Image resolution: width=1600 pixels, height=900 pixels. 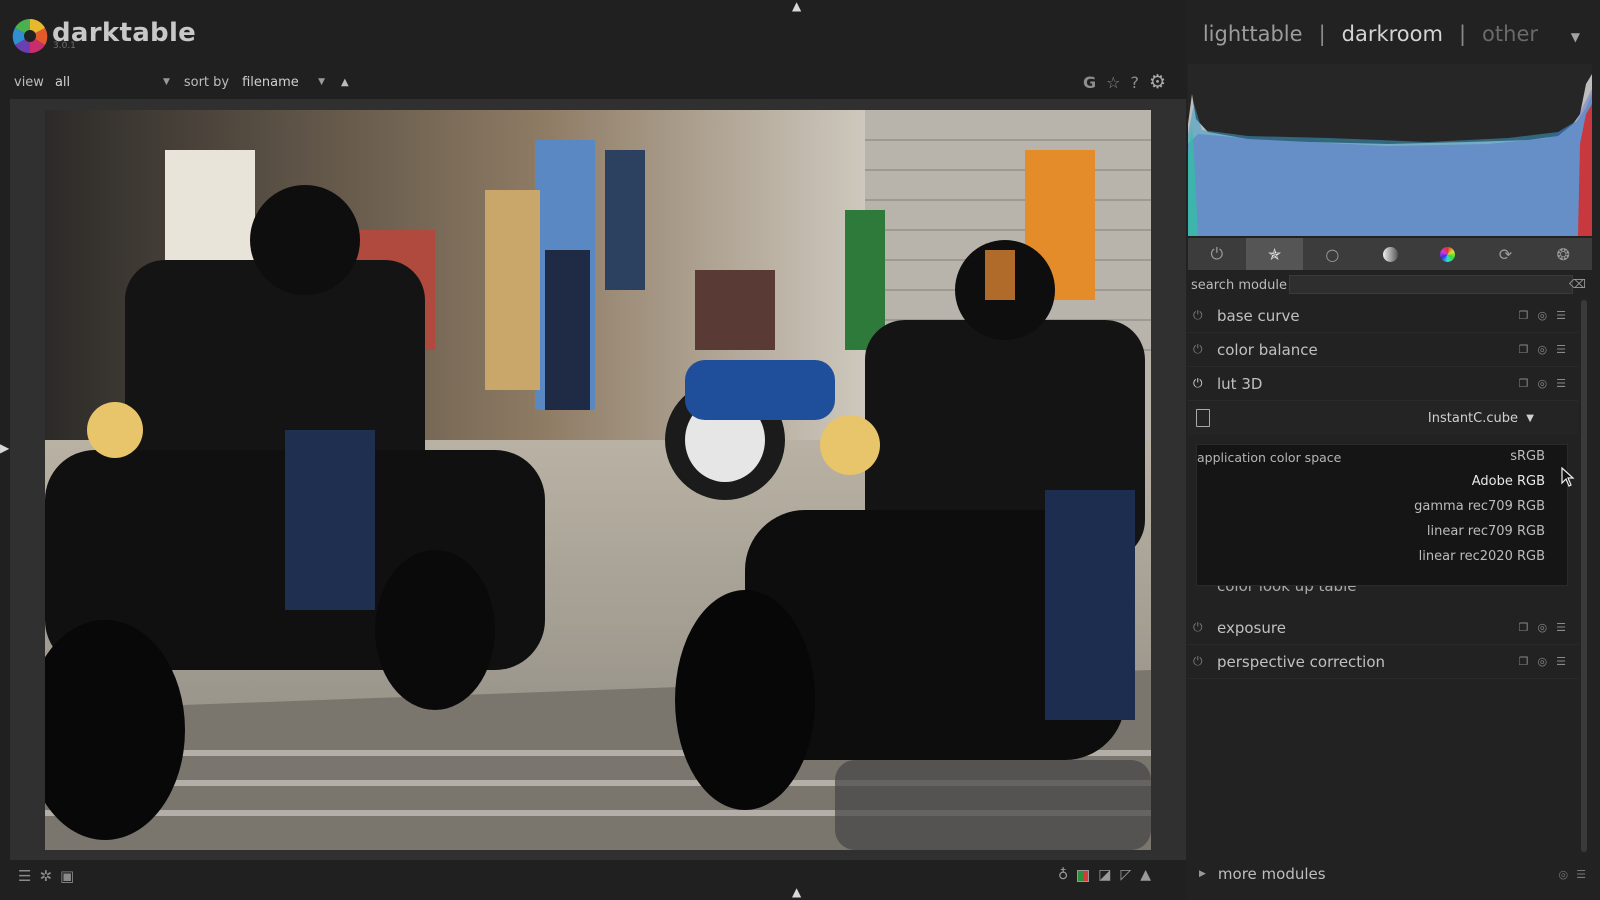 What do you see at coordinates (1124, 82) in the screenshot?
I see `center-top-toolbar: G ☆ ? ⚙` at bounding box center [1124, 82].